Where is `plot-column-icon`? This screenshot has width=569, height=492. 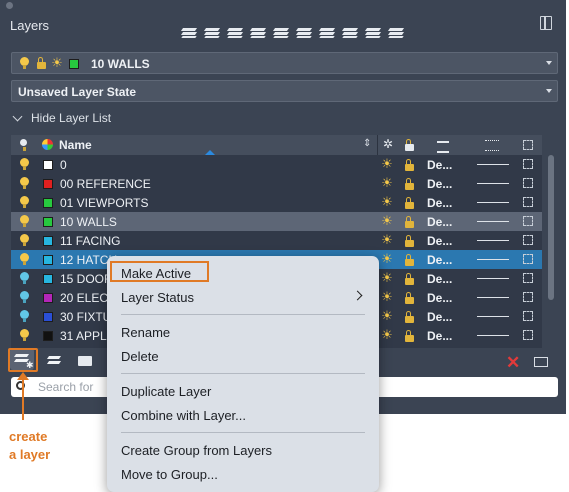
plot-column-icon is located at coordinates (528, 145).